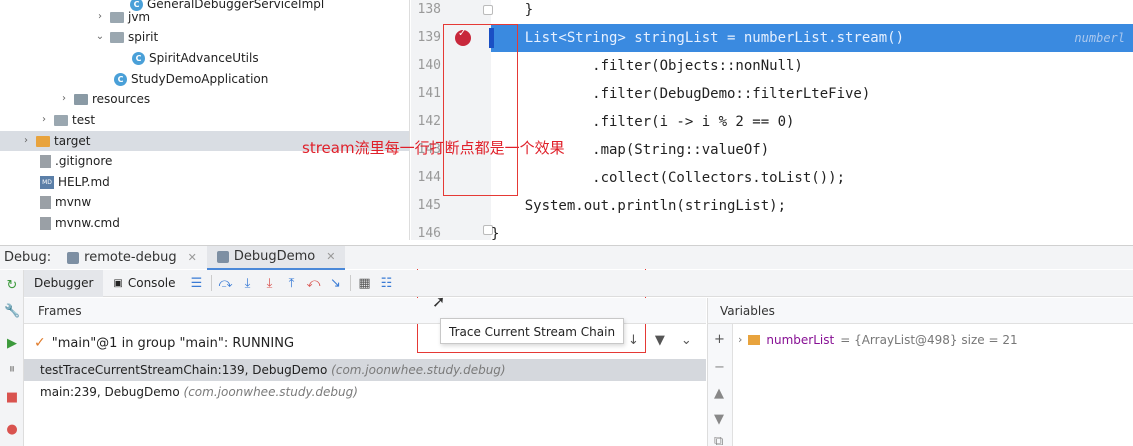  I want to click on debug-tab-bar: Debug: remote-debug ✕ DebugDemo ✕, so click(566, 257).